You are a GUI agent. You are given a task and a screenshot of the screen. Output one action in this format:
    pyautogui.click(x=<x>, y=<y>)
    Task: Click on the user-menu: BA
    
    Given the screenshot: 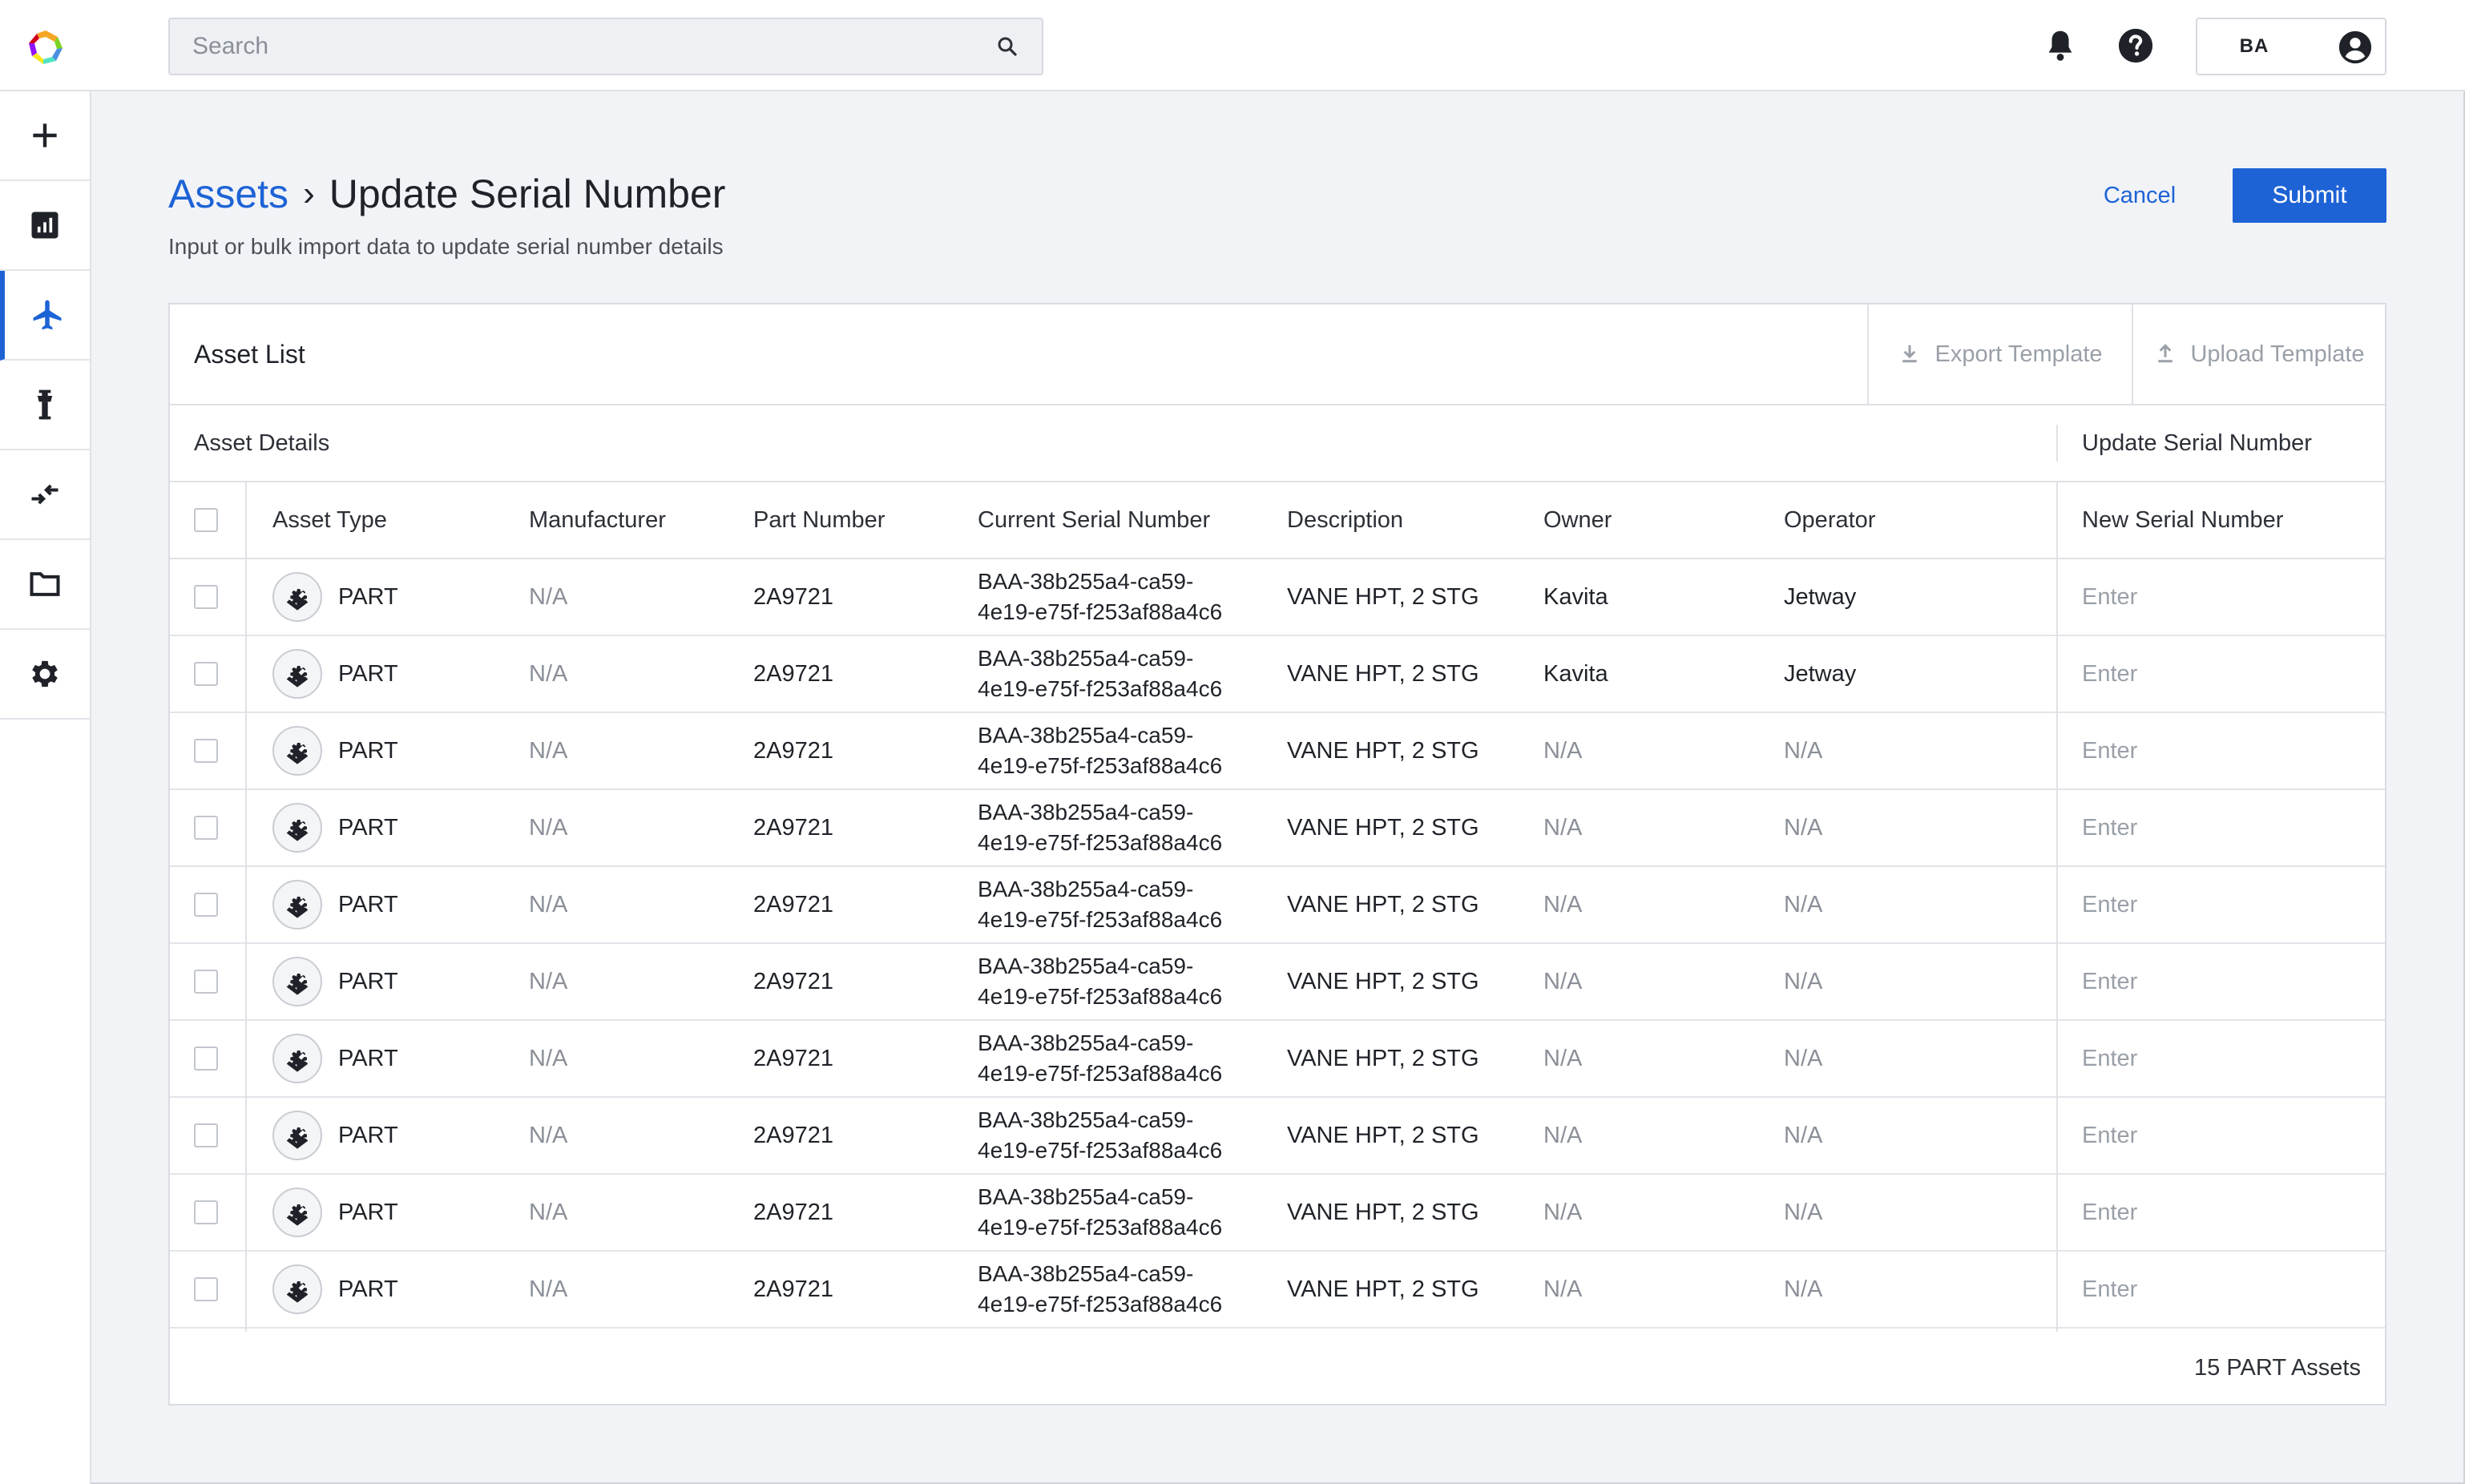 What is the action you would take?
    pyautogui.click(x=2291, y=47)
    